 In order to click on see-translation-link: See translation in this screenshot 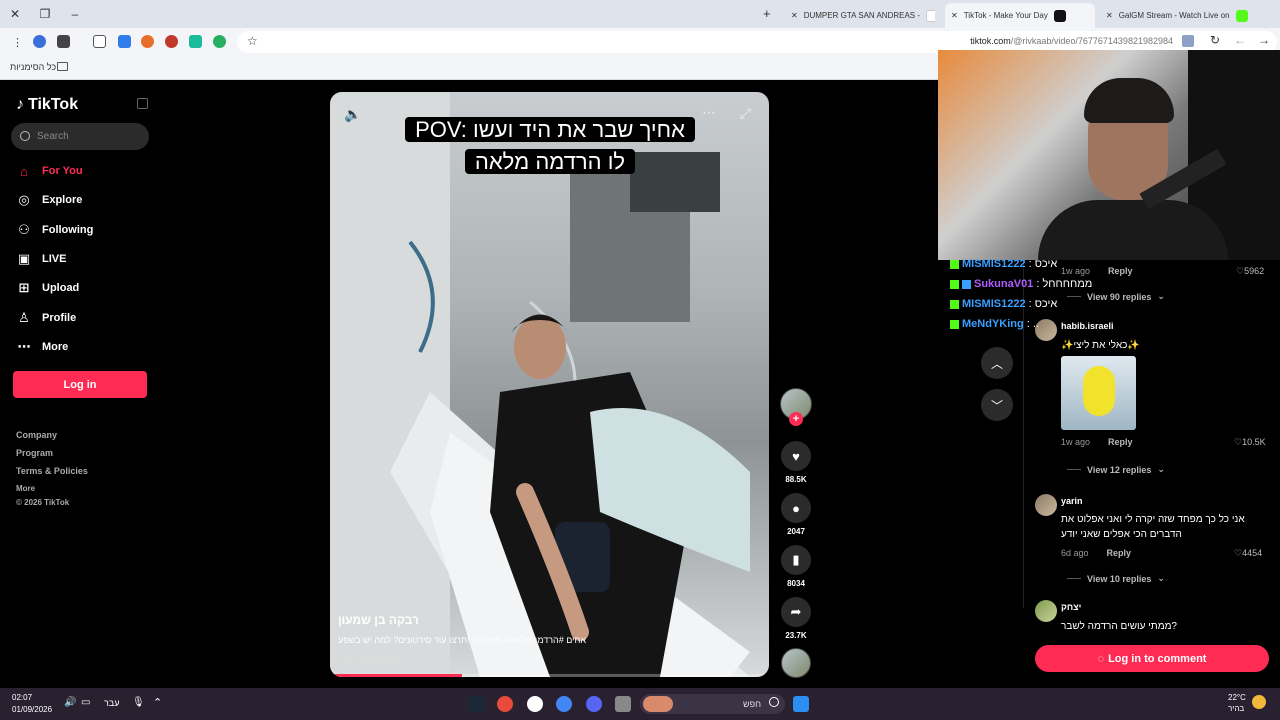, I will do `click(370, 659)`.